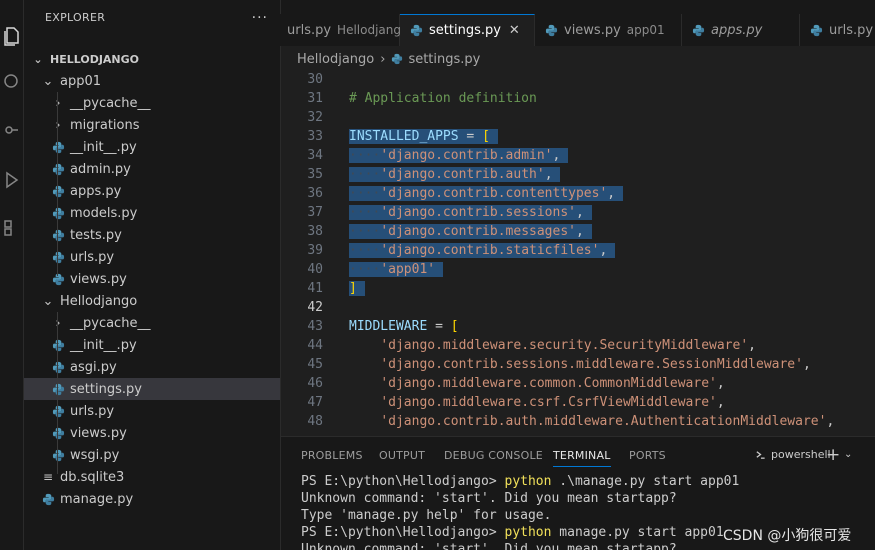  Describe the element at coordinates (106, 389) in the screenshot. I see `tree-label: settings.py` at that location.